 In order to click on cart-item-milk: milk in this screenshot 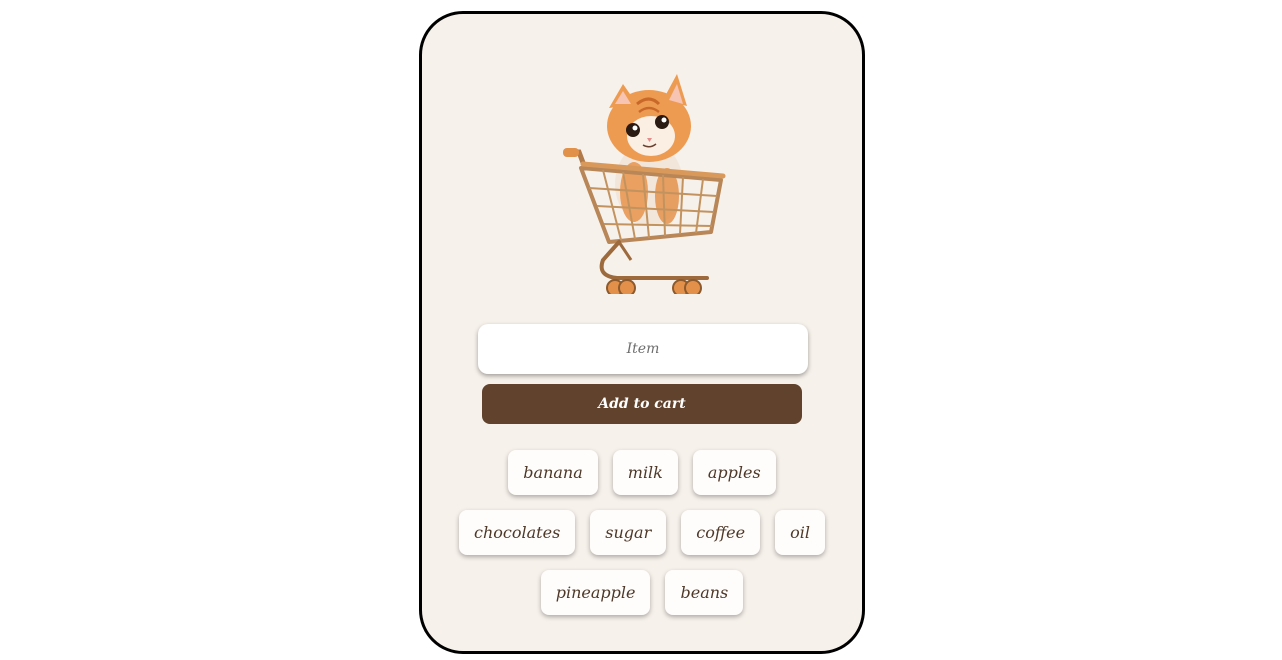, I will do `click(645, 472)`.